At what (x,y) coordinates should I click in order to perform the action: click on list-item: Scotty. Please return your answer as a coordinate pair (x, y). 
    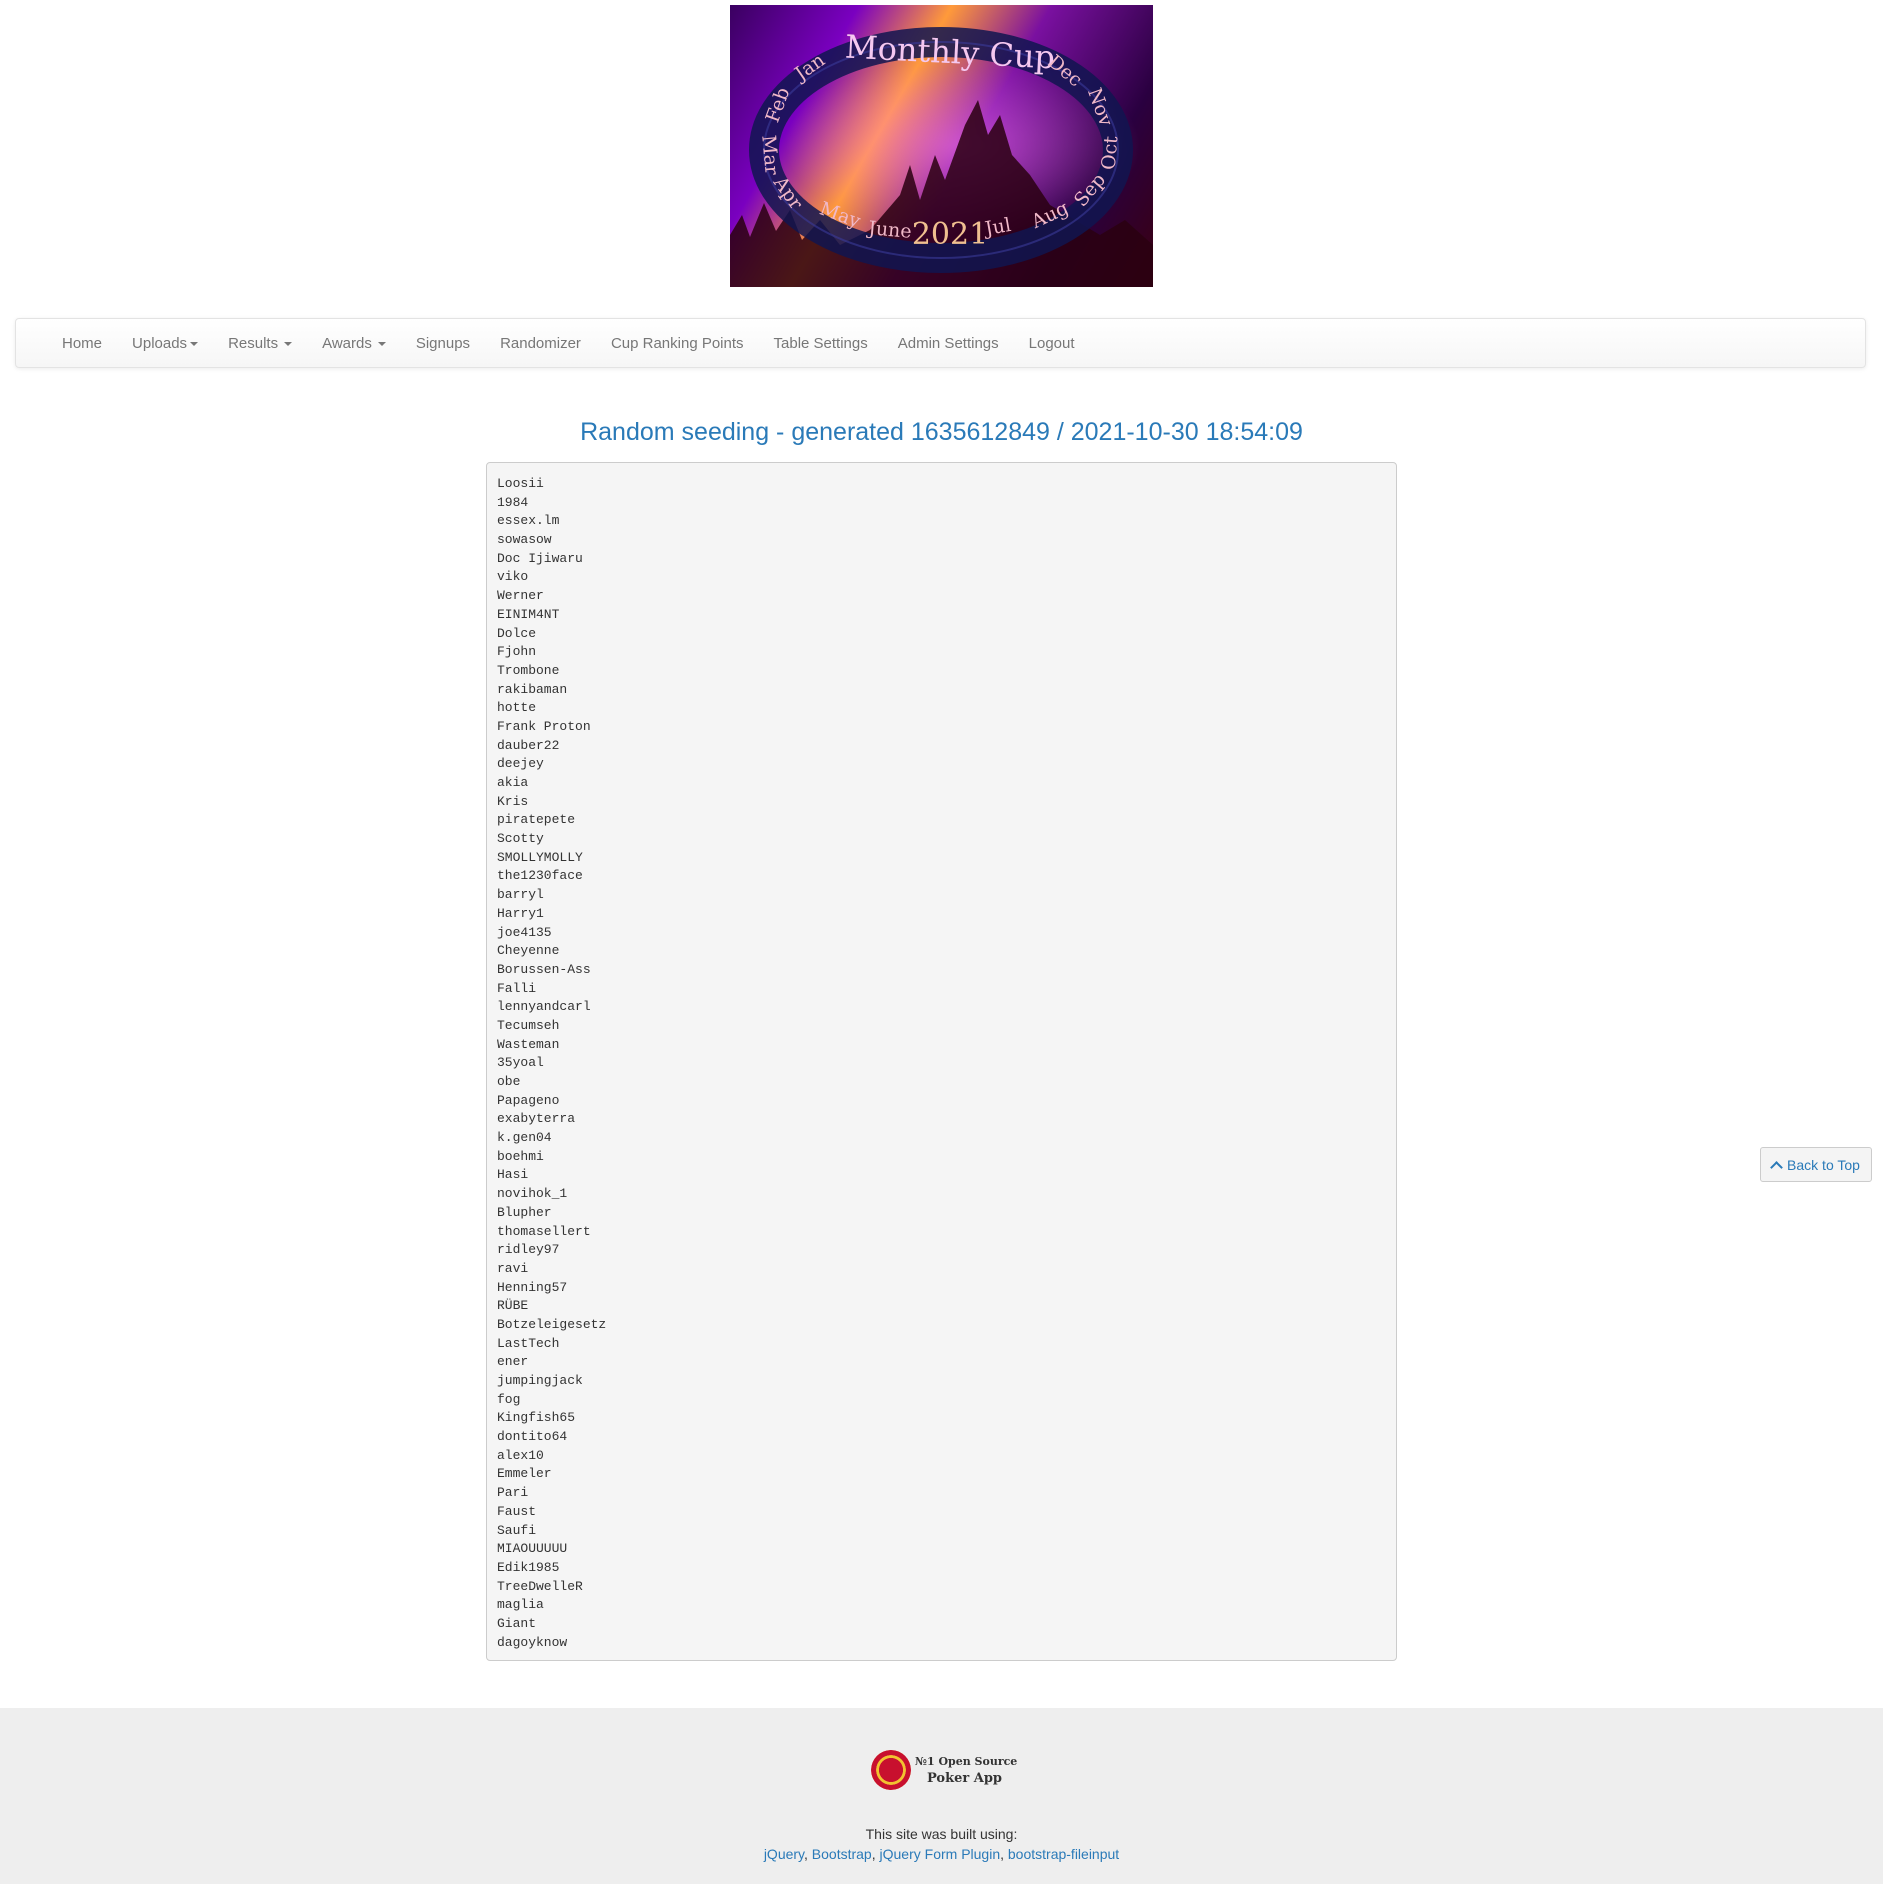
    Looking at the image, I should click on (520, 839).